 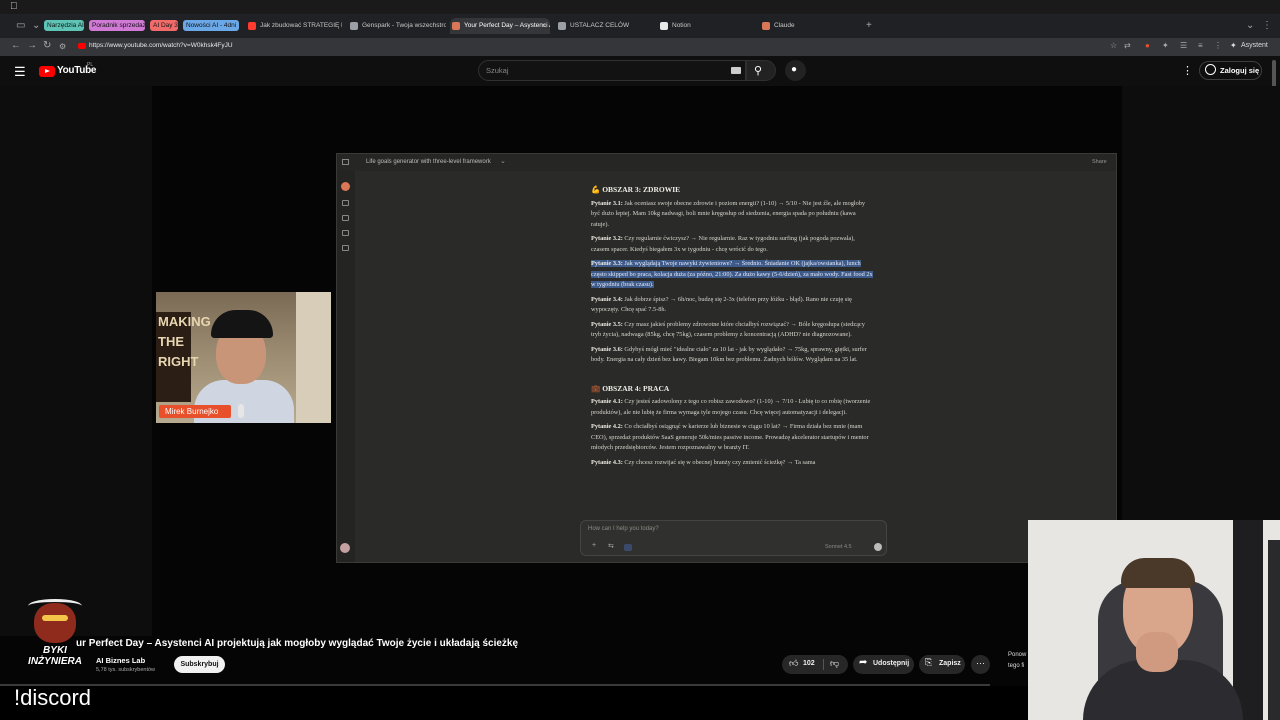 I want to click on browser-tab: Genspark - Twoja wszechstronna, so click(x=397, y=26).